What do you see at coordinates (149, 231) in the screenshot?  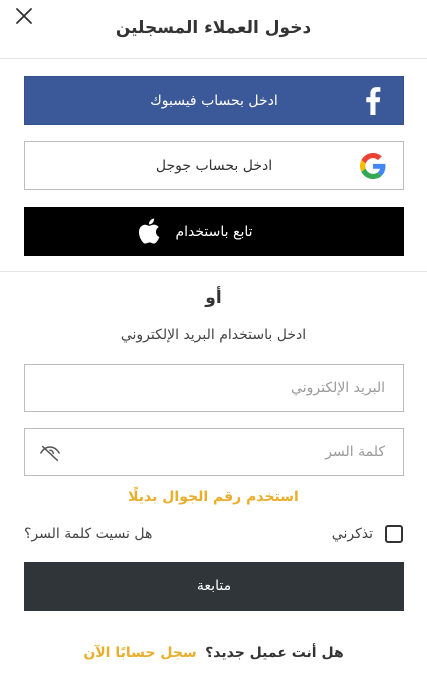 I see `apple-icon` at bounding box center [149, 231].